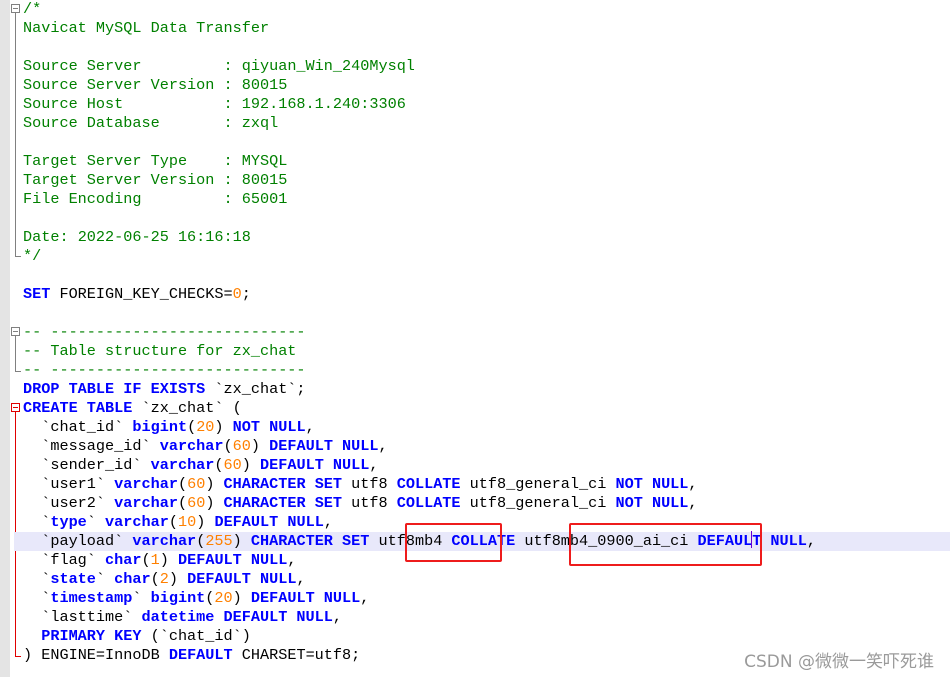  I want to click on sql-identifier: FOREIGN_KEY_CHECKS=, so click(141, 294).